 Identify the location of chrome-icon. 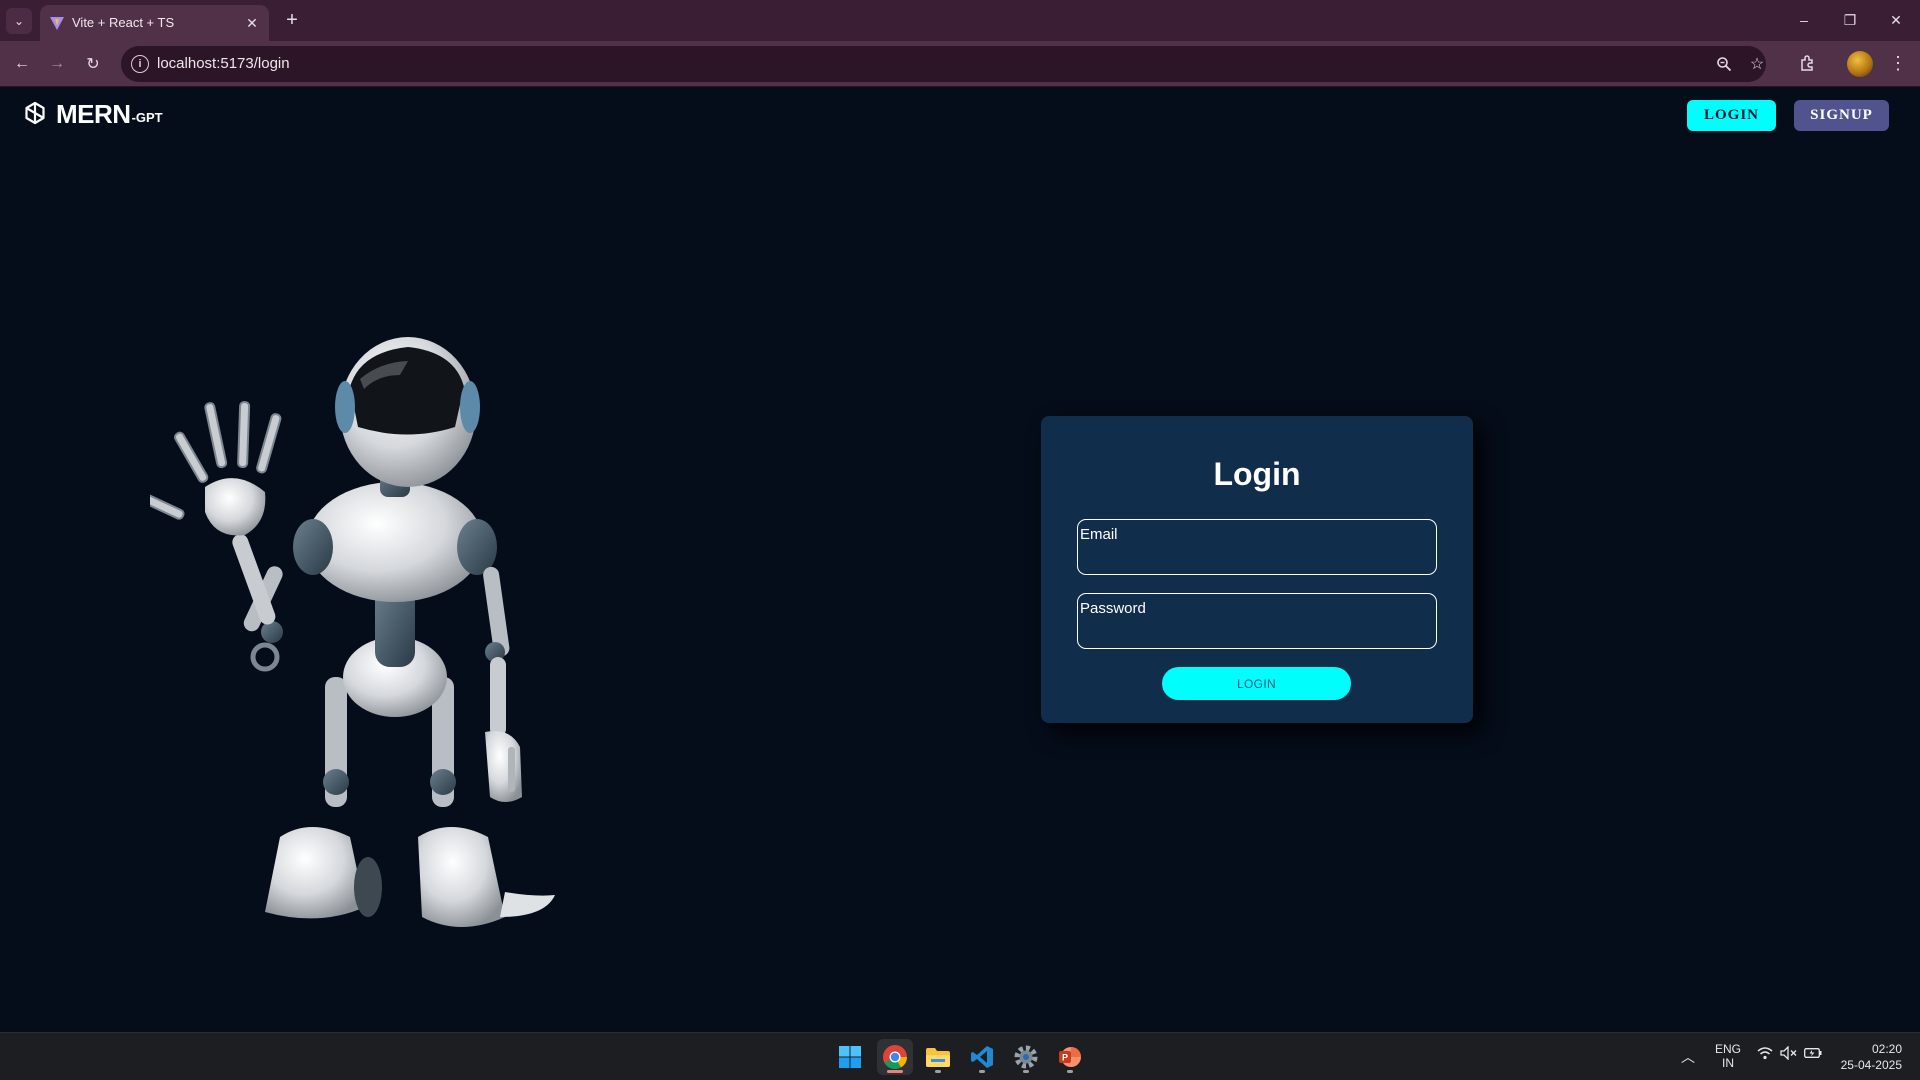
(895, 1057).